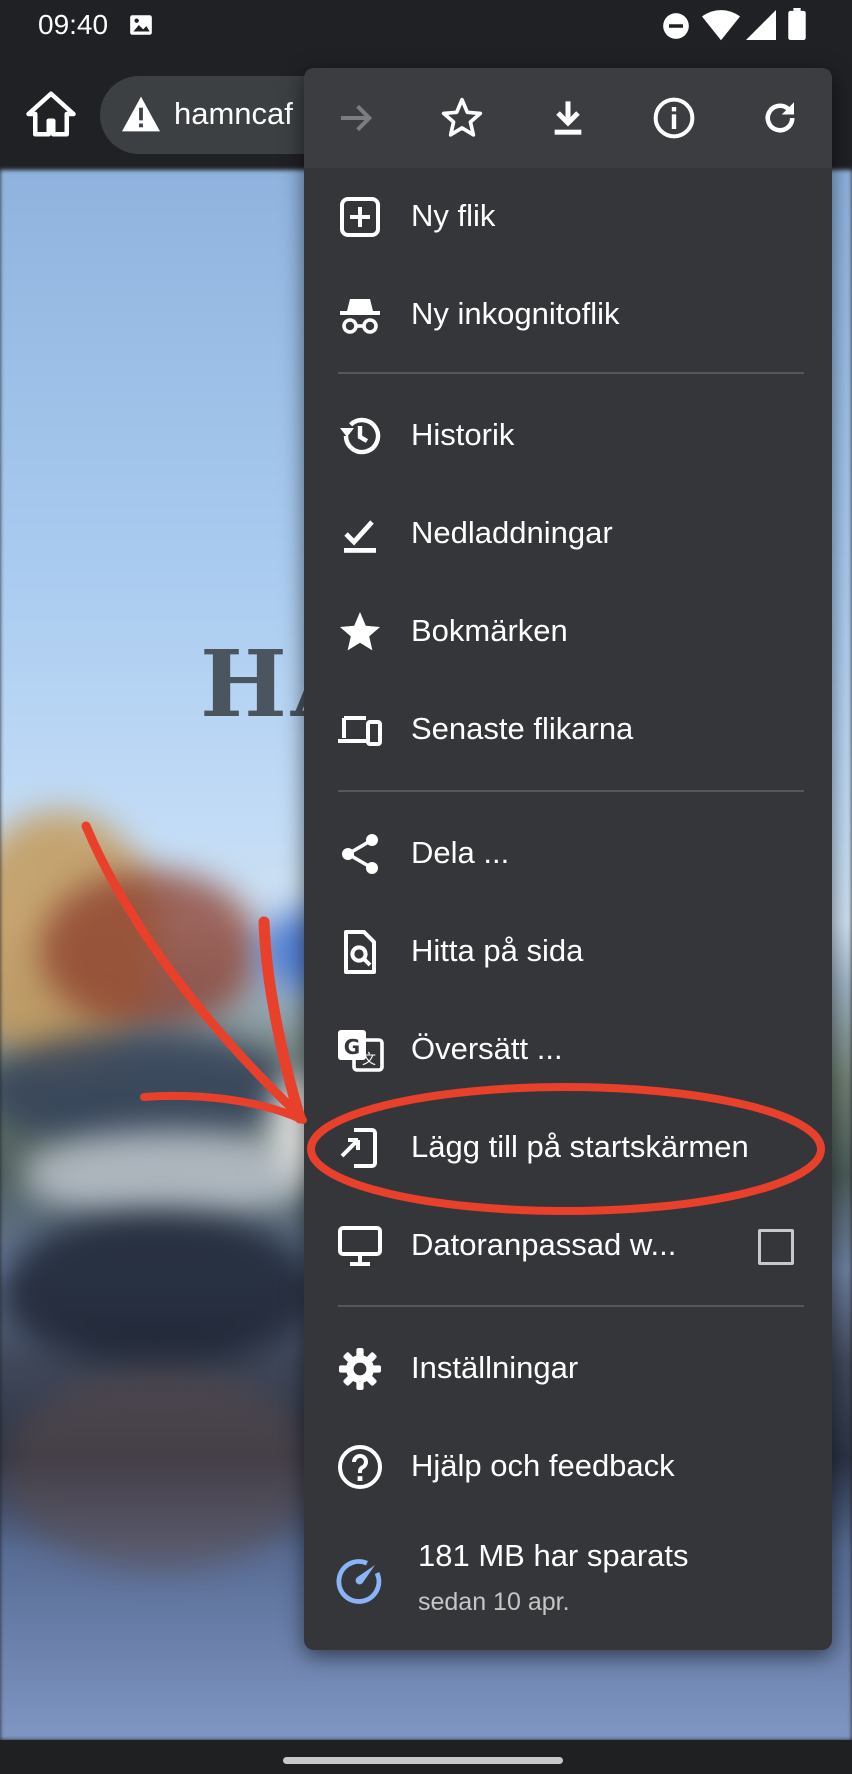  I want to click on star-icon, so click(360, 632).